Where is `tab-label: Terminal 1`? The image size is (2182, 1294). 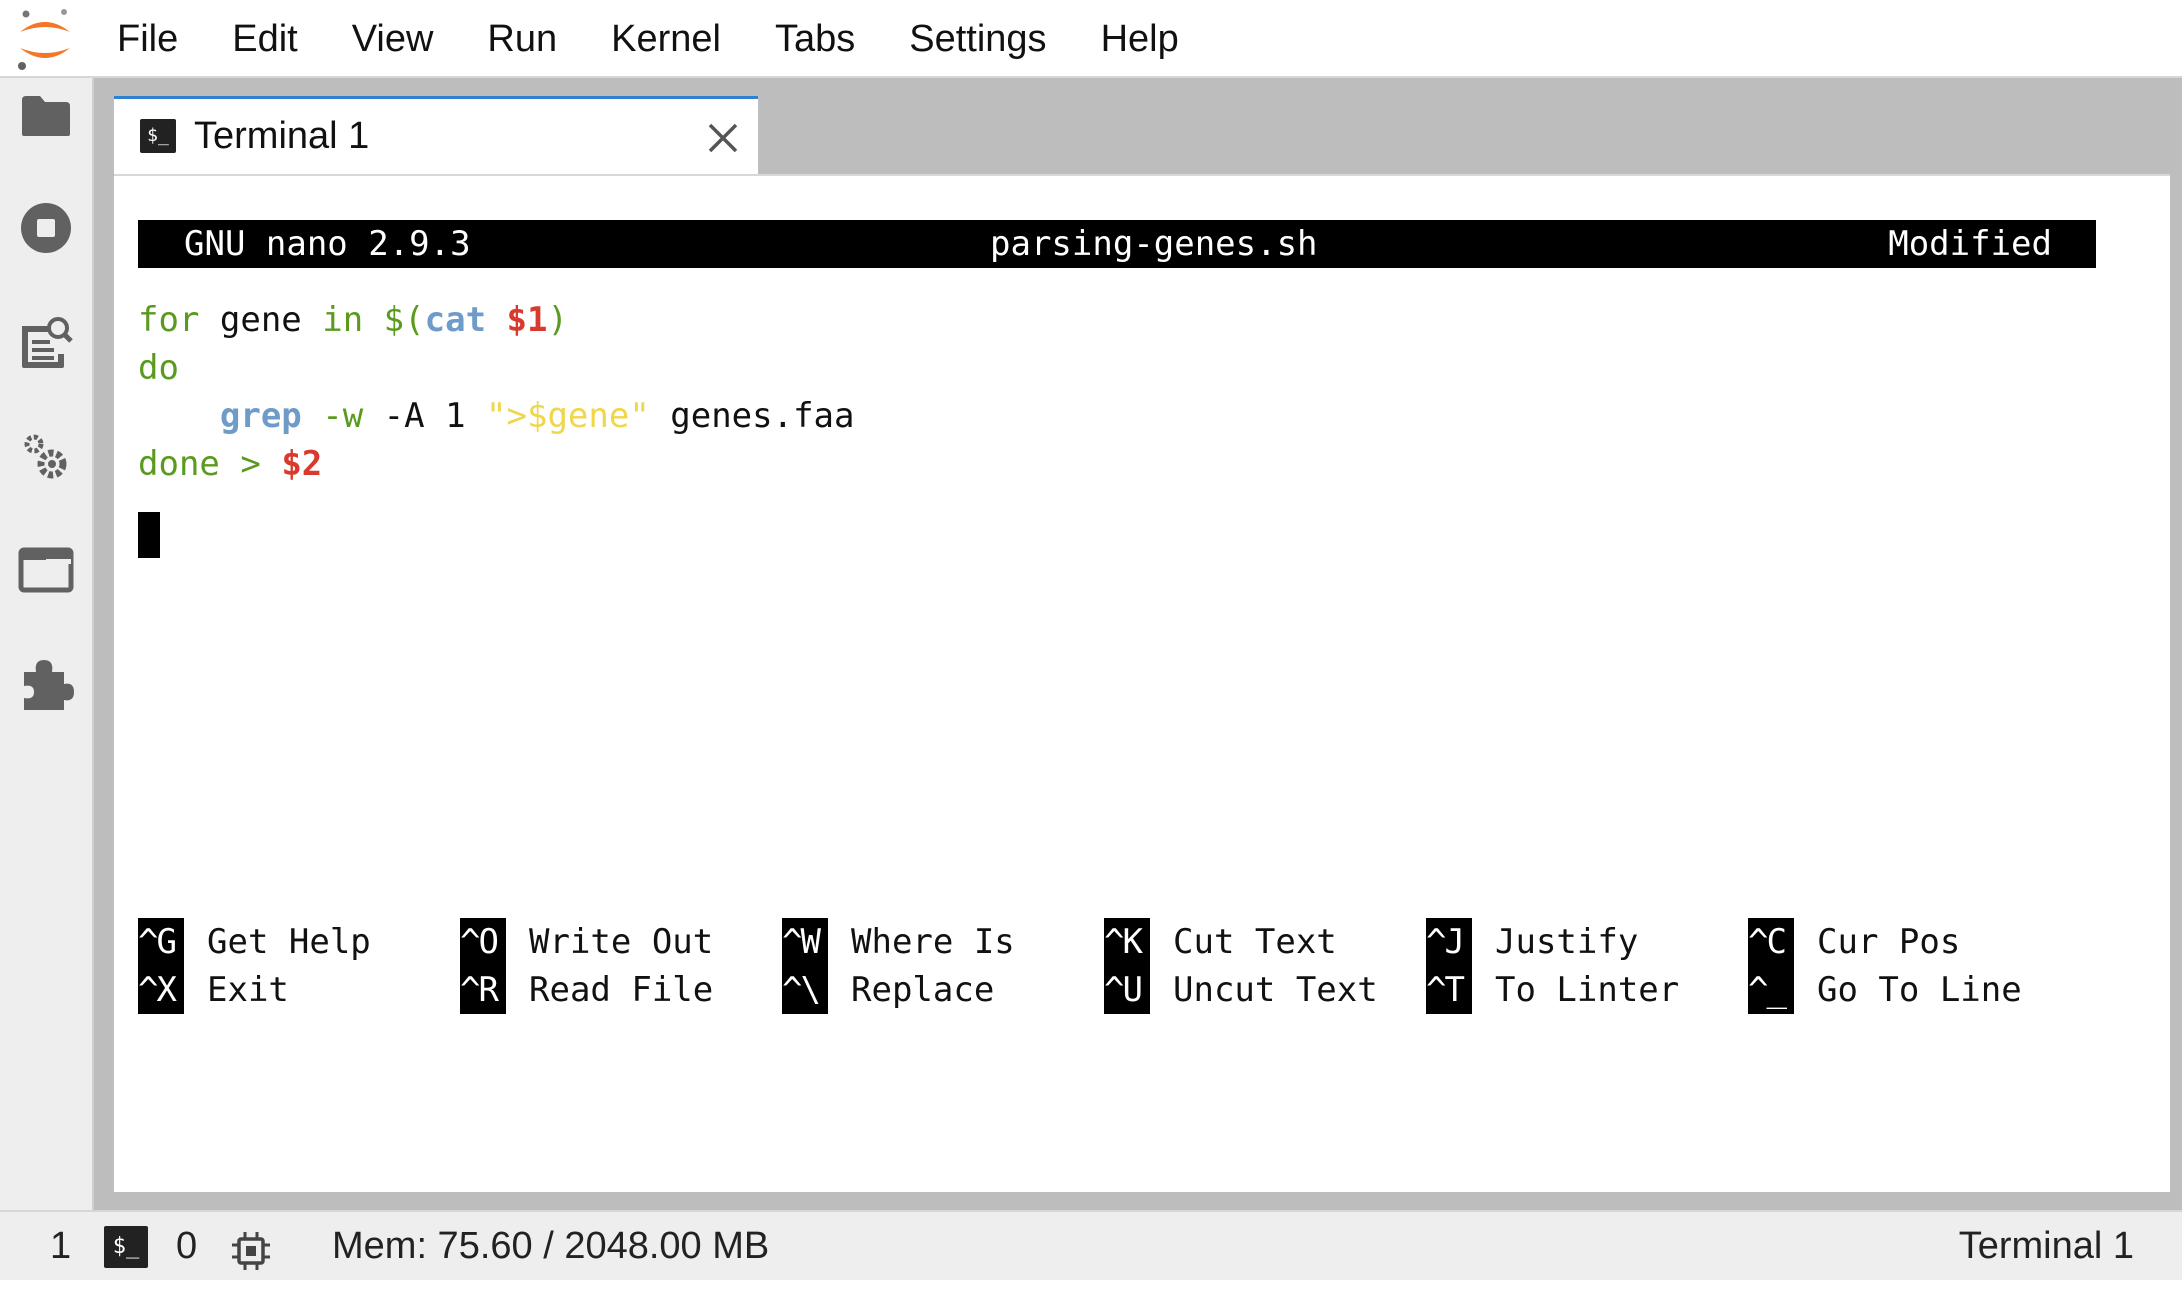
tab-label: Terminal 1 is located at coordinates (282, 136).